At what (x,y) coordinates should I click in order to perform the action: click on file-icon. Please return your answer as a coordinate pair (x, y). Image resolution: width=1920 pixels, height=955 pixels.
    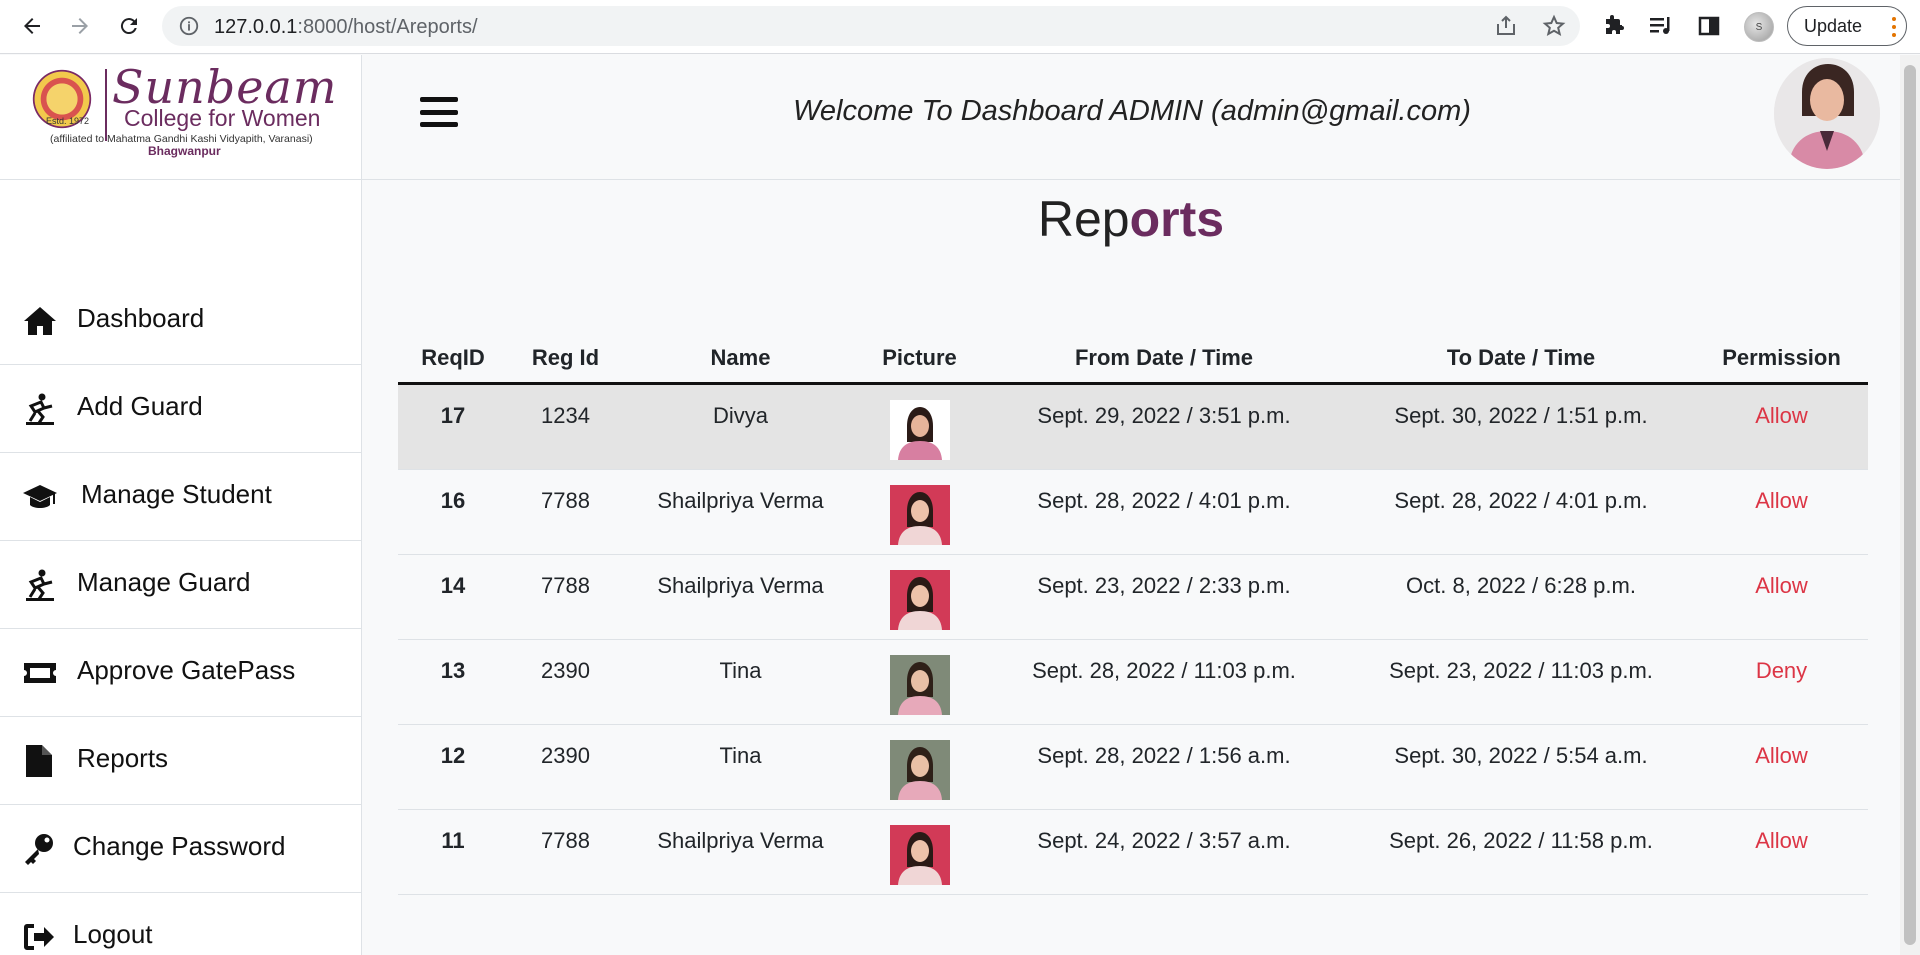
    Looking at the image, I should click on (39, 761).